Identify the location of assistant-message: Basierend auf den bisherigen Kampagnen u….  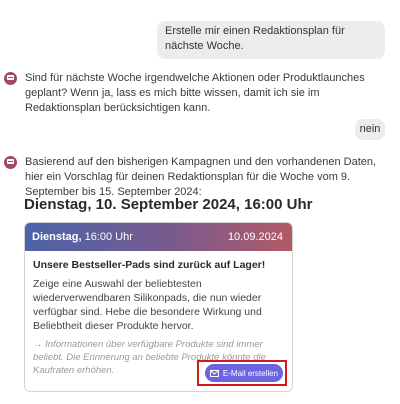
(198, 177).